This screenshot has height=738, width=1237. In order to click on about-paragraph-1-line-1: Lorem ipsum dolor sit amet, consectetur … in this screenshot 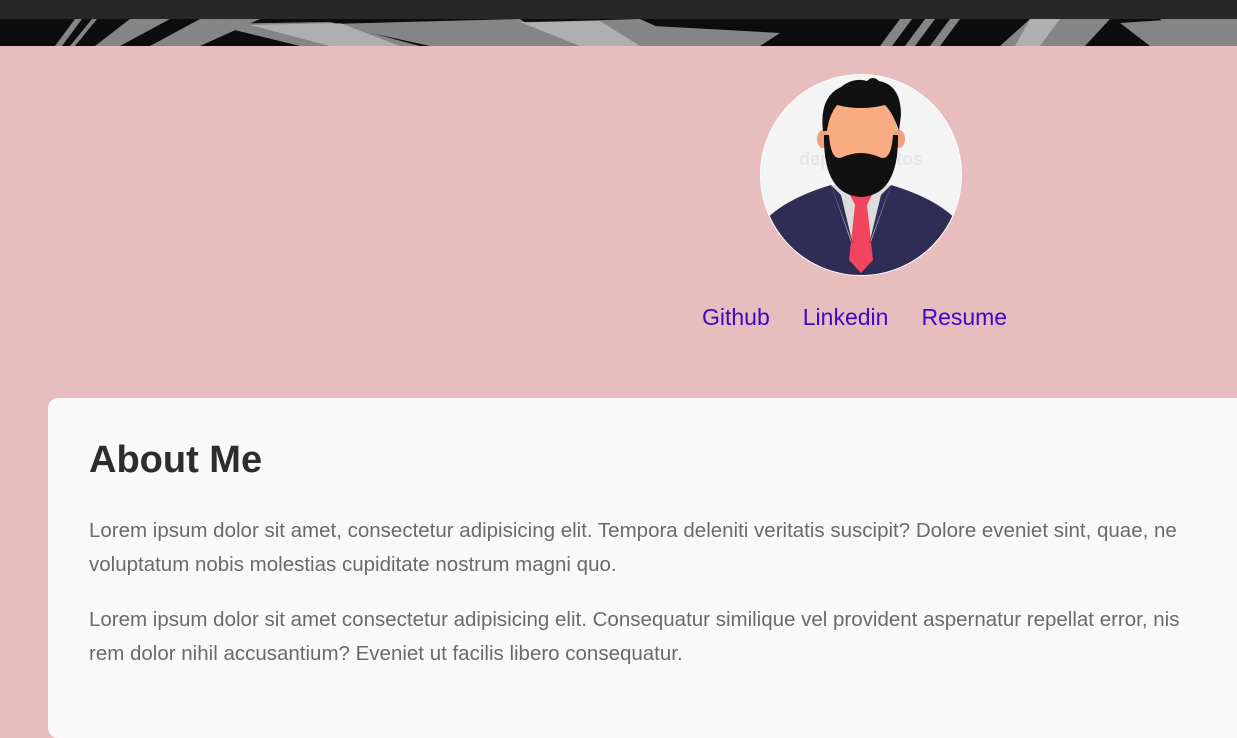, I will do `click(633, 530)`.